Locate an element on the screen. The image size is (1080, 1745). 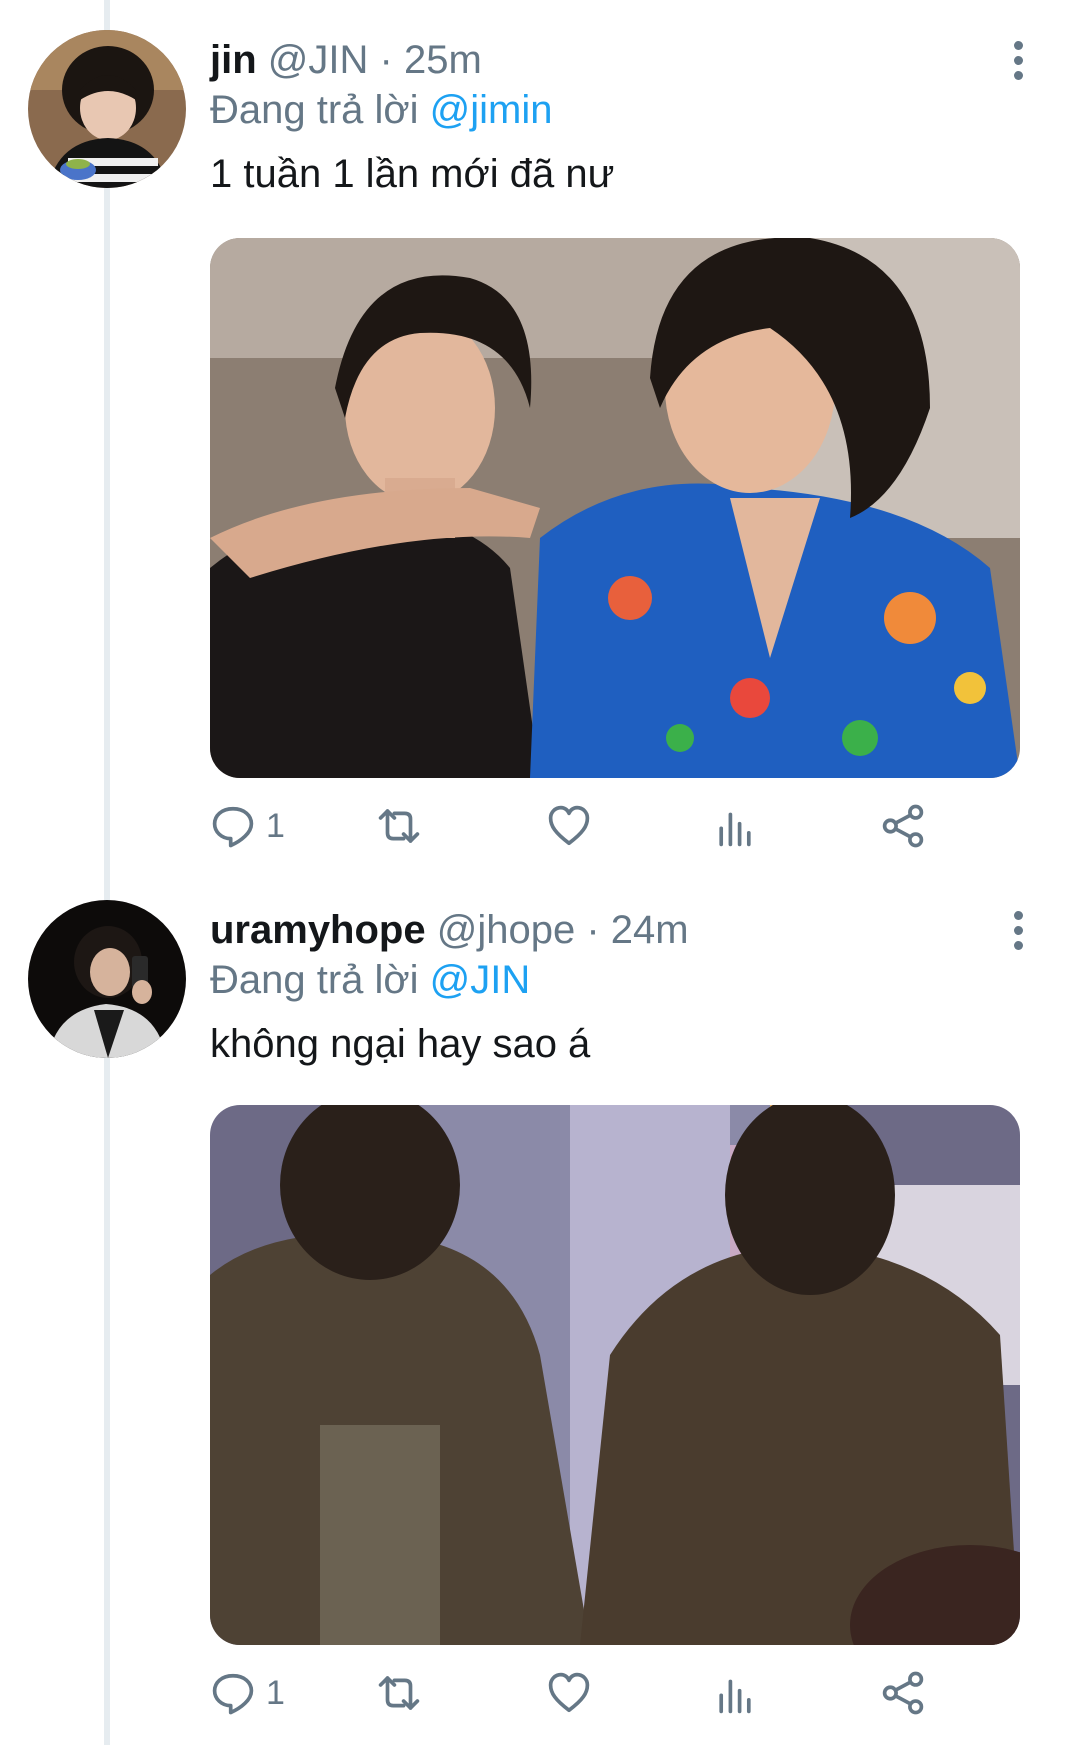
display-name: jin is located at coordinates (233, 60).